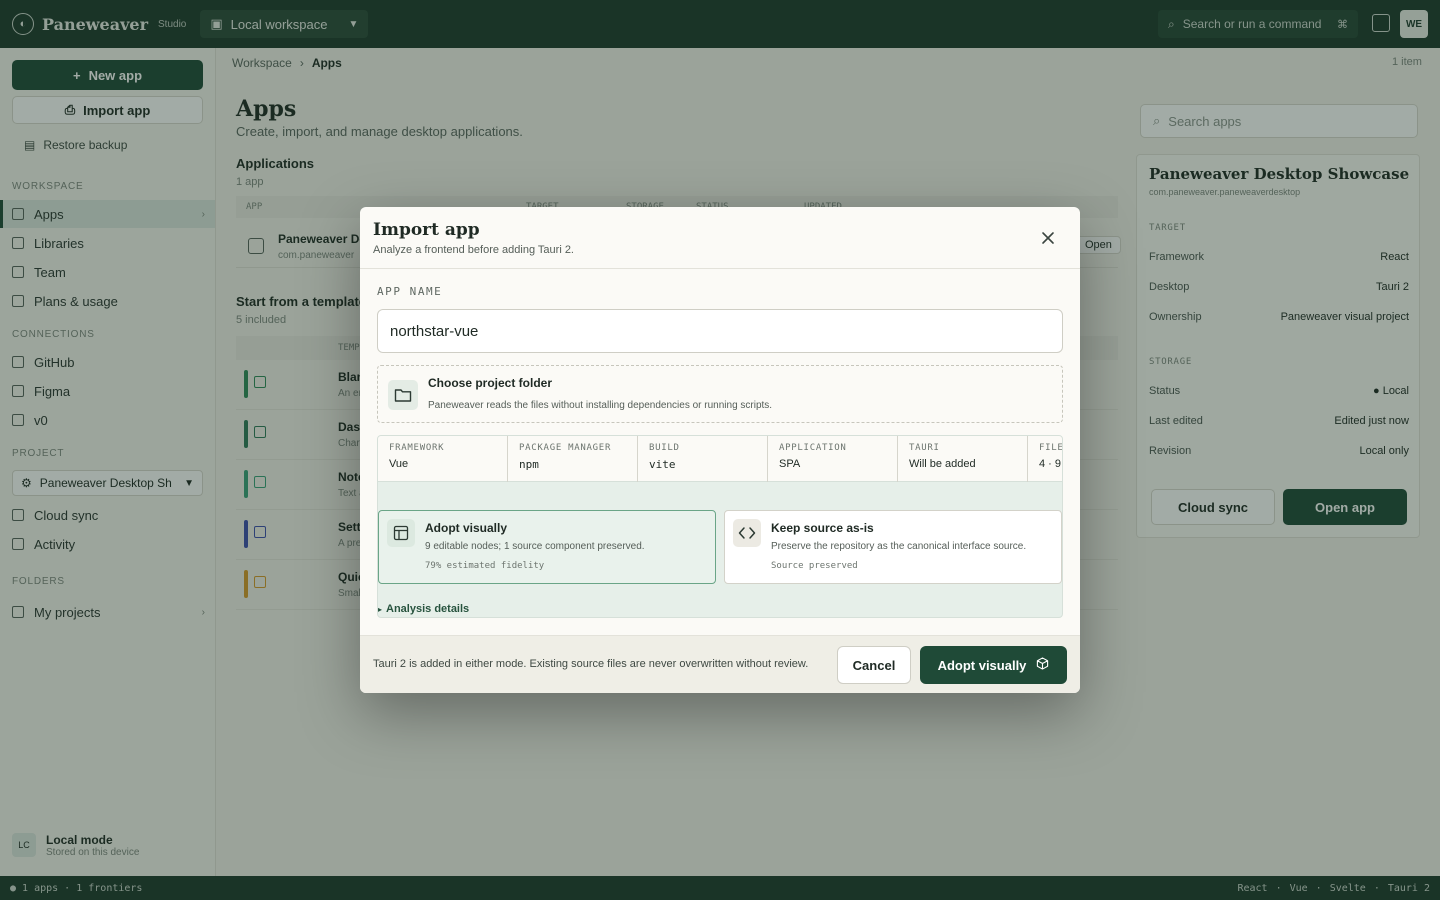  What do you see at coordinates (747, 533) in the screenshot?
I see `code-icon` at bounding box center [747, 533].